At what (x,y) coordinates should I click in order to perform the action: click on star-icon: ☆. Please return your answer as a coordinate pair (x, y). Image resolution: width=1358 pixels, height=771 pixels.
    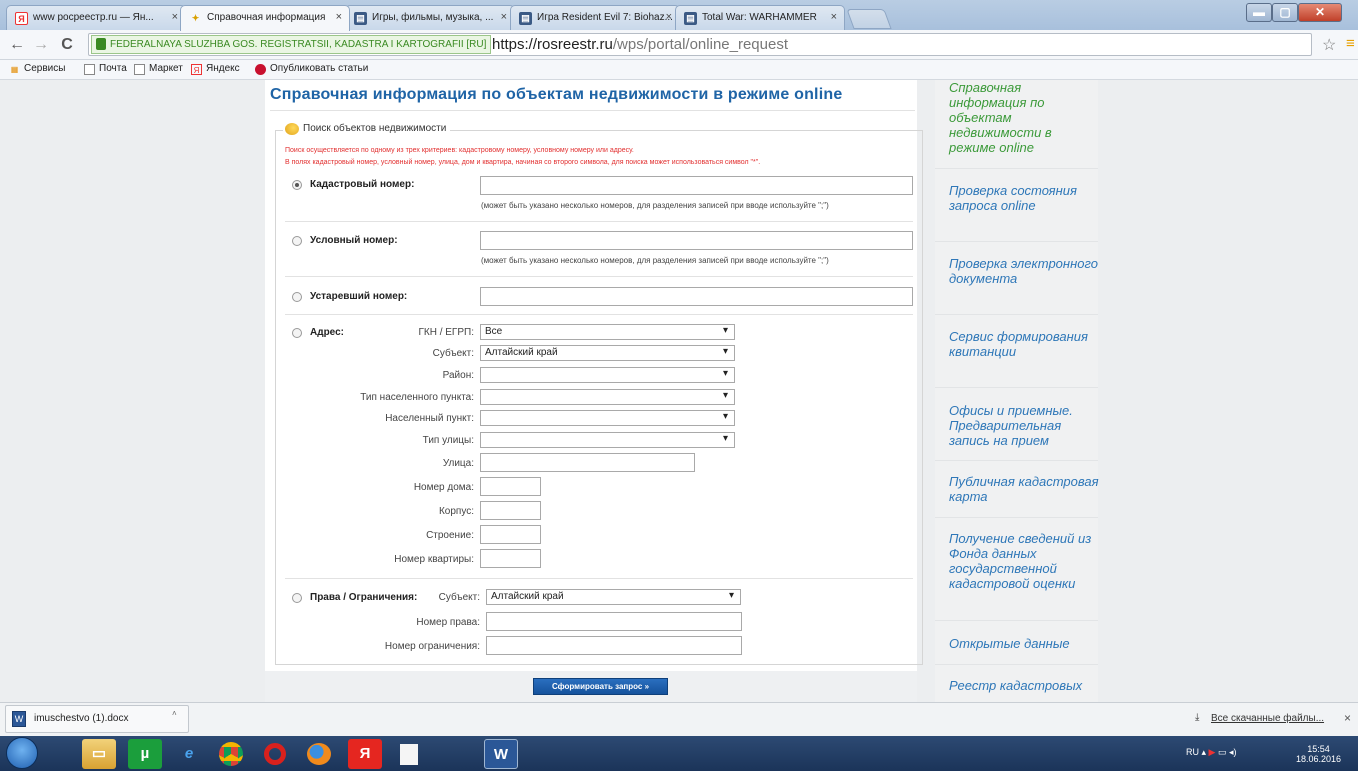
    Looking at the image, I should click on (1329, 45).